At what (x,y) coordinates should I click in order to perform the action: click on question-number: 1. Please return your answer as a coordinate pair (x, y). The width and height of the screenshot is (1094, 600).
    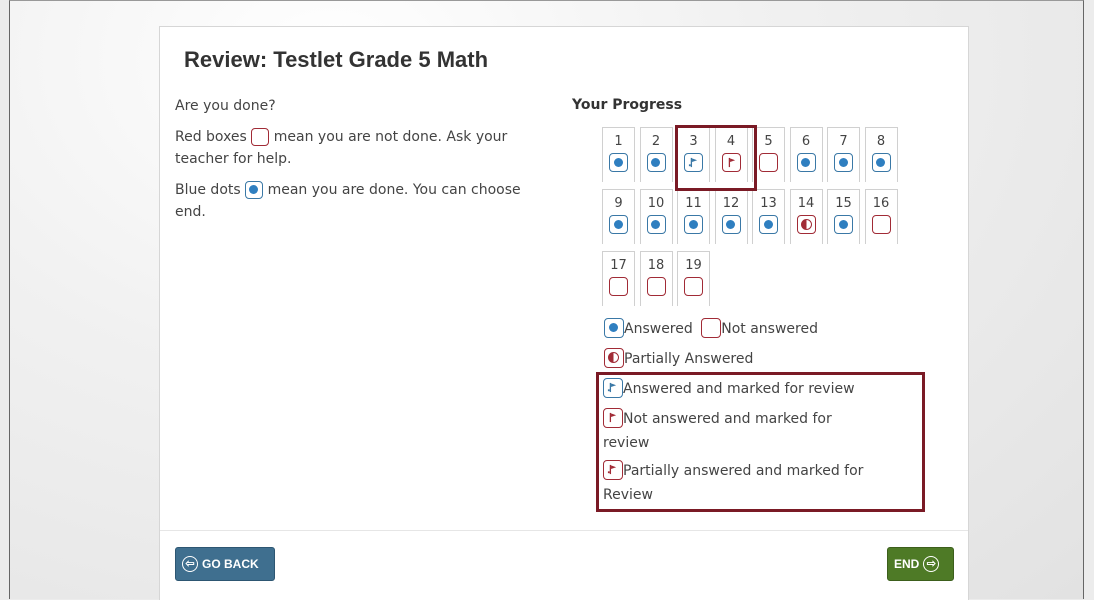
    Looking at the image, I should click on (618, 141).